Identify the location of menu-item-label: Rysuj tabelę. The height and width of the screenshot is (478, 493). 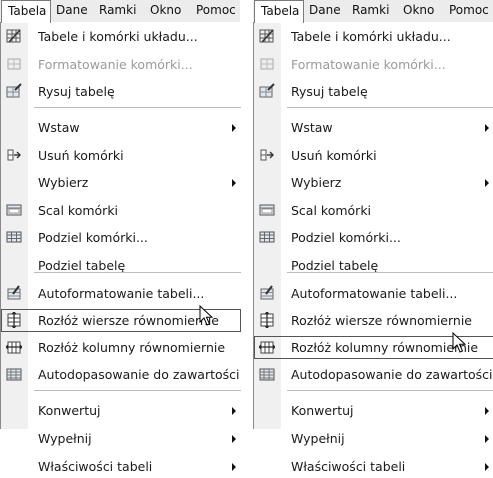
(76, 91).